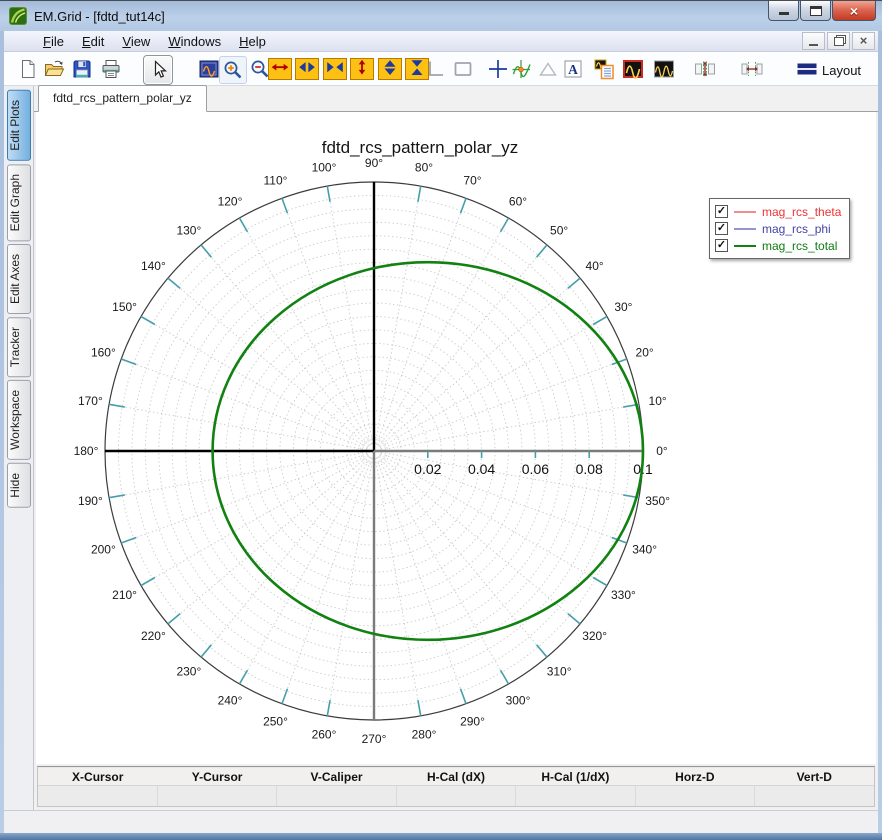 The height and width of the screenshot is (840, 882). I want to click on text-annotation-icon: A, so click(573, 69).